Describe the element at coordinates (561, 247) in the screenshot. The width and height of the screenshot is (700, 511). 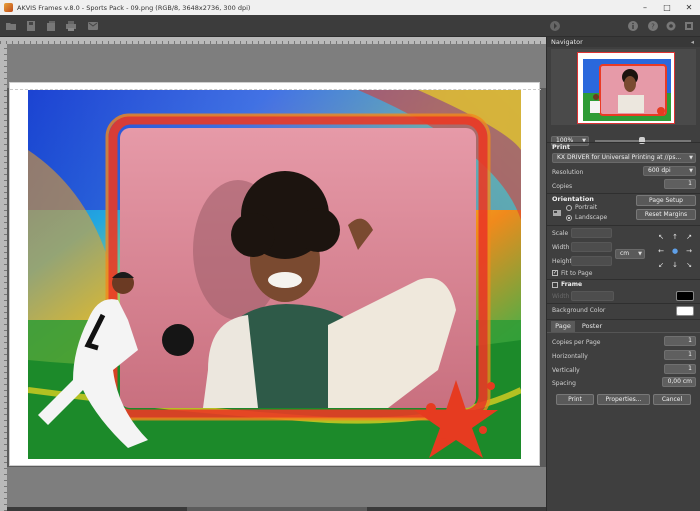
I see `width-label: Width` at that location.